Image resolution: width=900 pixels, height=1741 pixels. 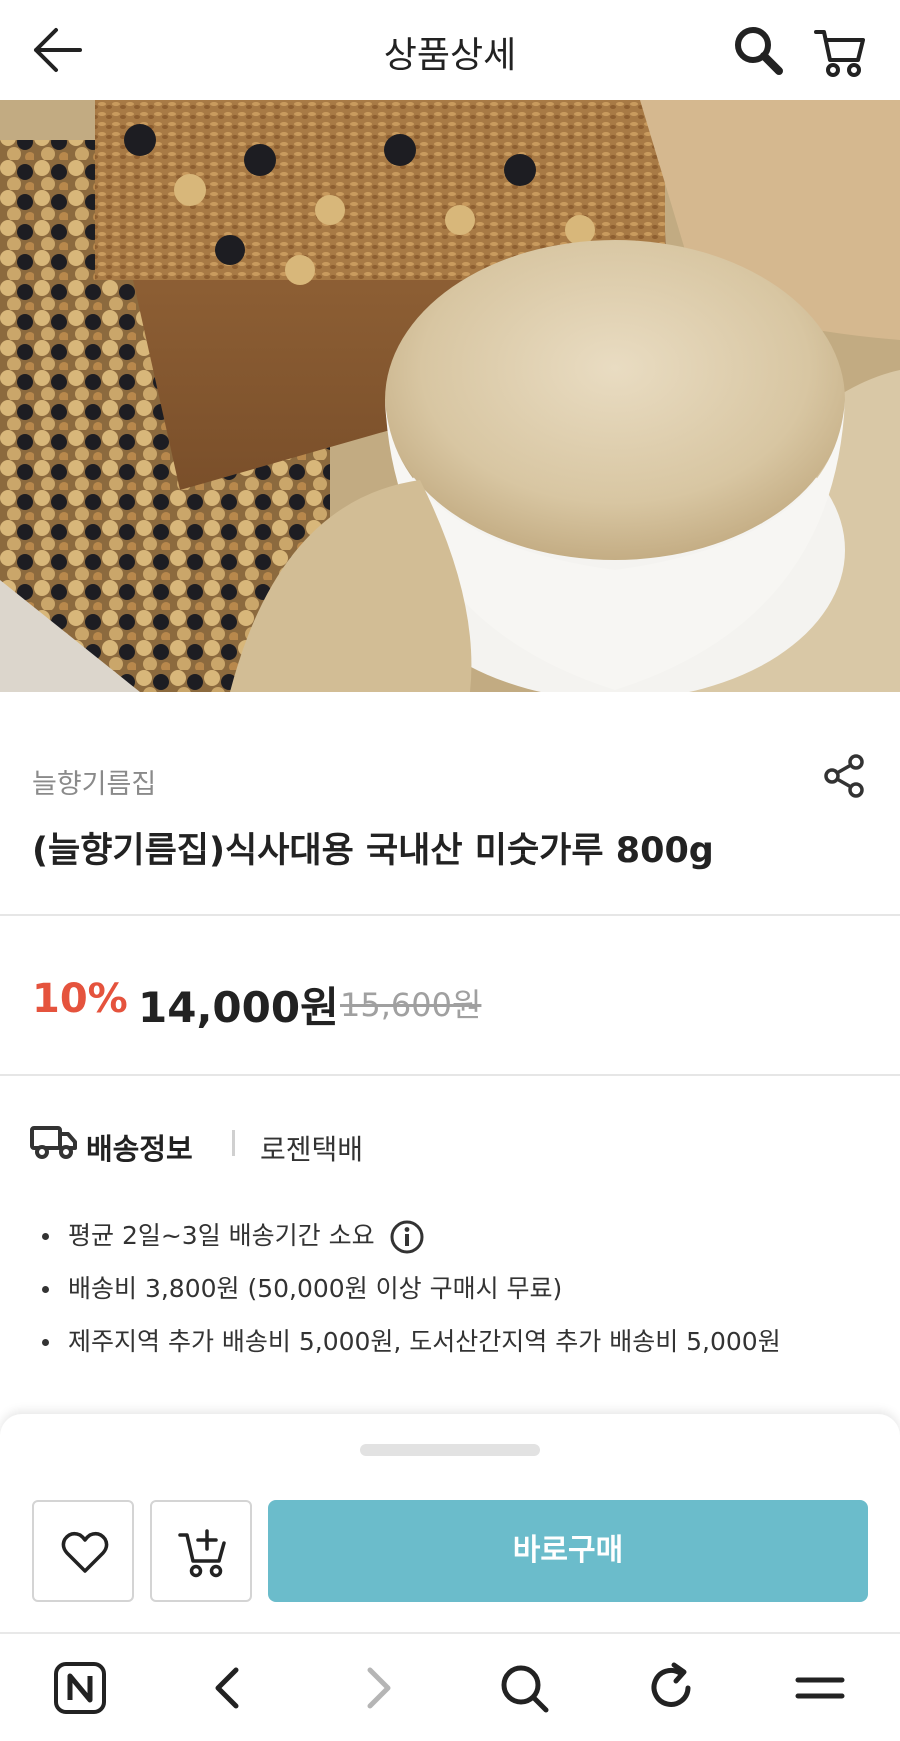 What do you see at coordinates (221, 1235) in the screenshot?
I see `shipping-duration: 평균 2일~3일 배송기간 소요` at bounding box center [221, 1235].